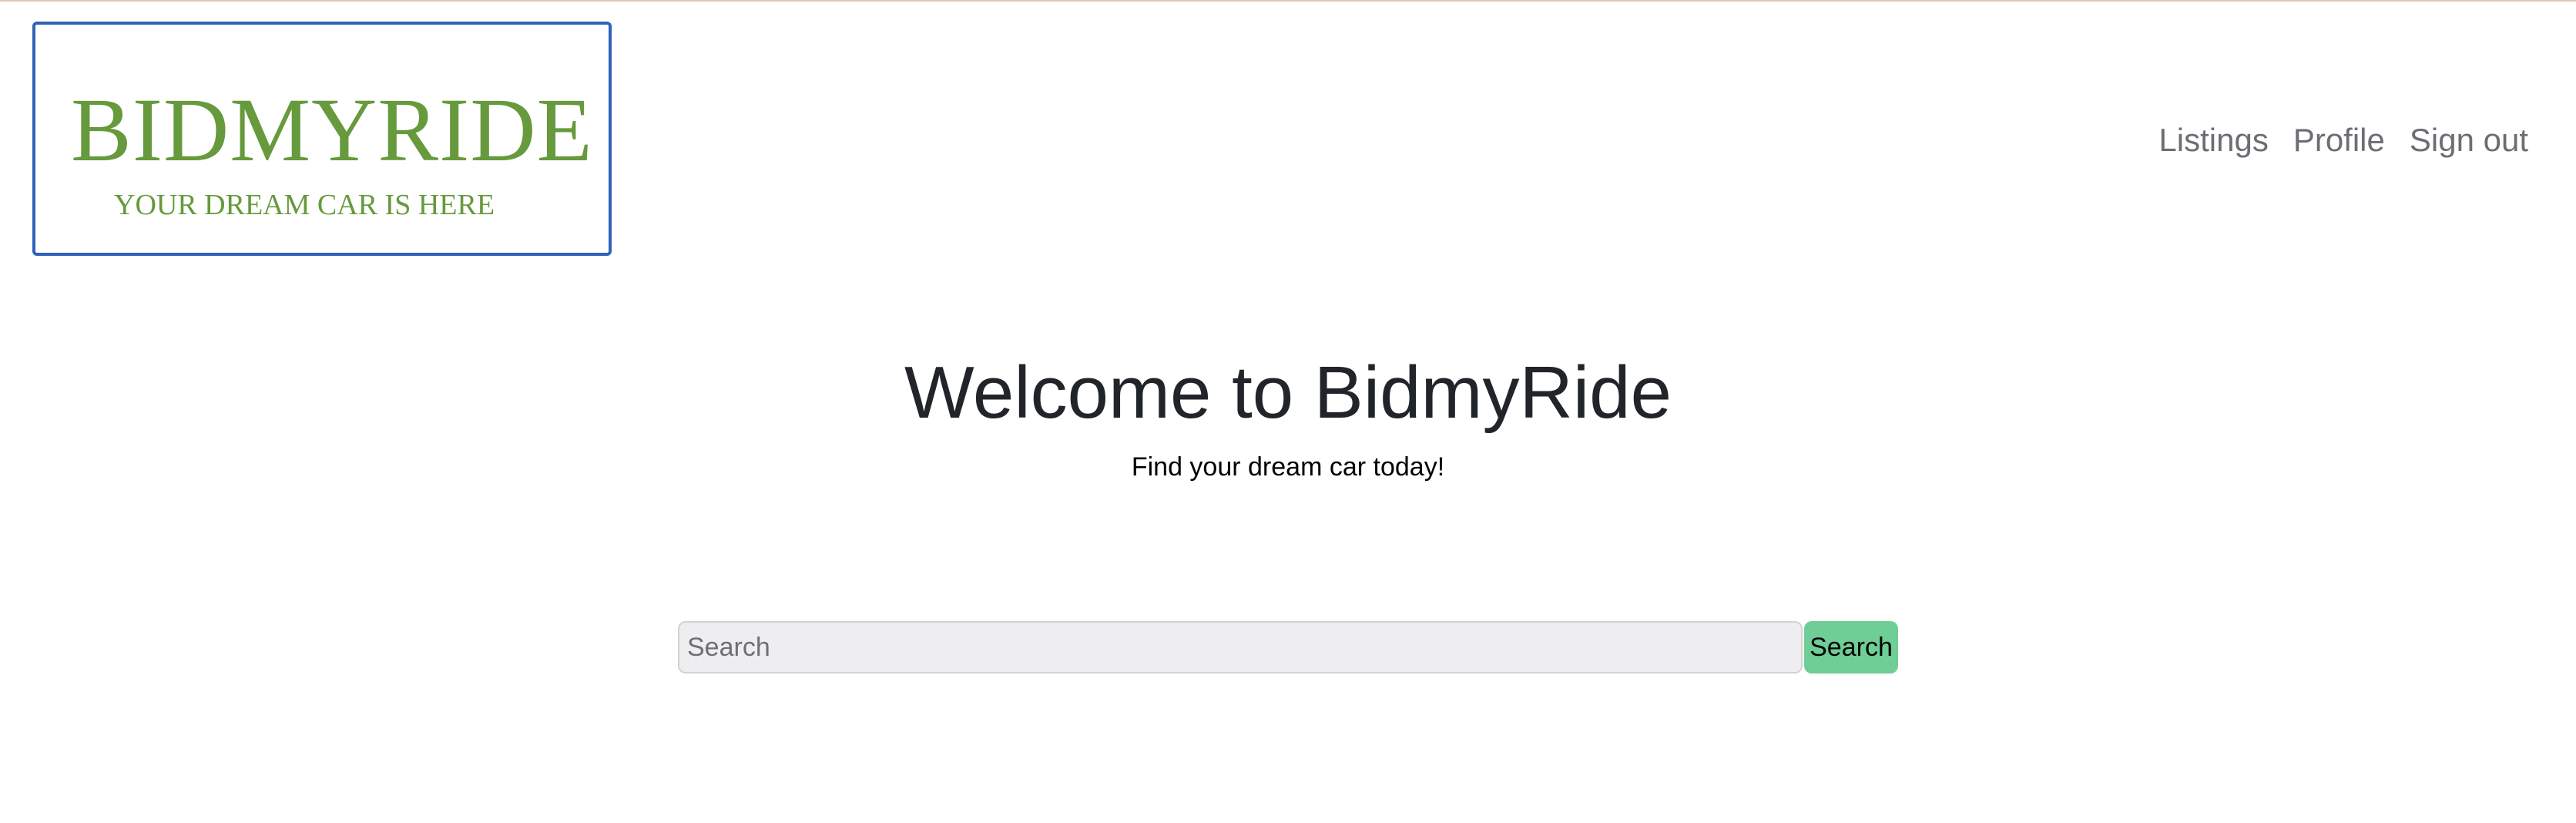 The height and width of the screenshot is (823, 2576). Describe the element at coordinates (1851, 647) in the screenshot. I see `search-button: Search` at that location.